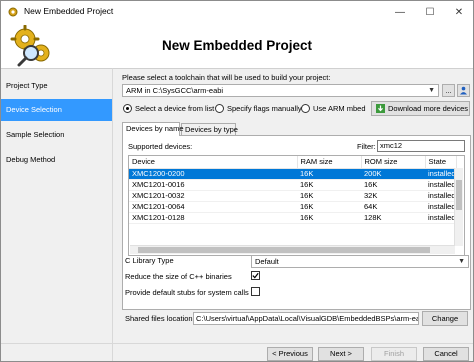 The image size is (474, 362). Describe the element at coordinates (339, 108) in the screenshot. I see `radio-label: Use ARM mbed` at that location.